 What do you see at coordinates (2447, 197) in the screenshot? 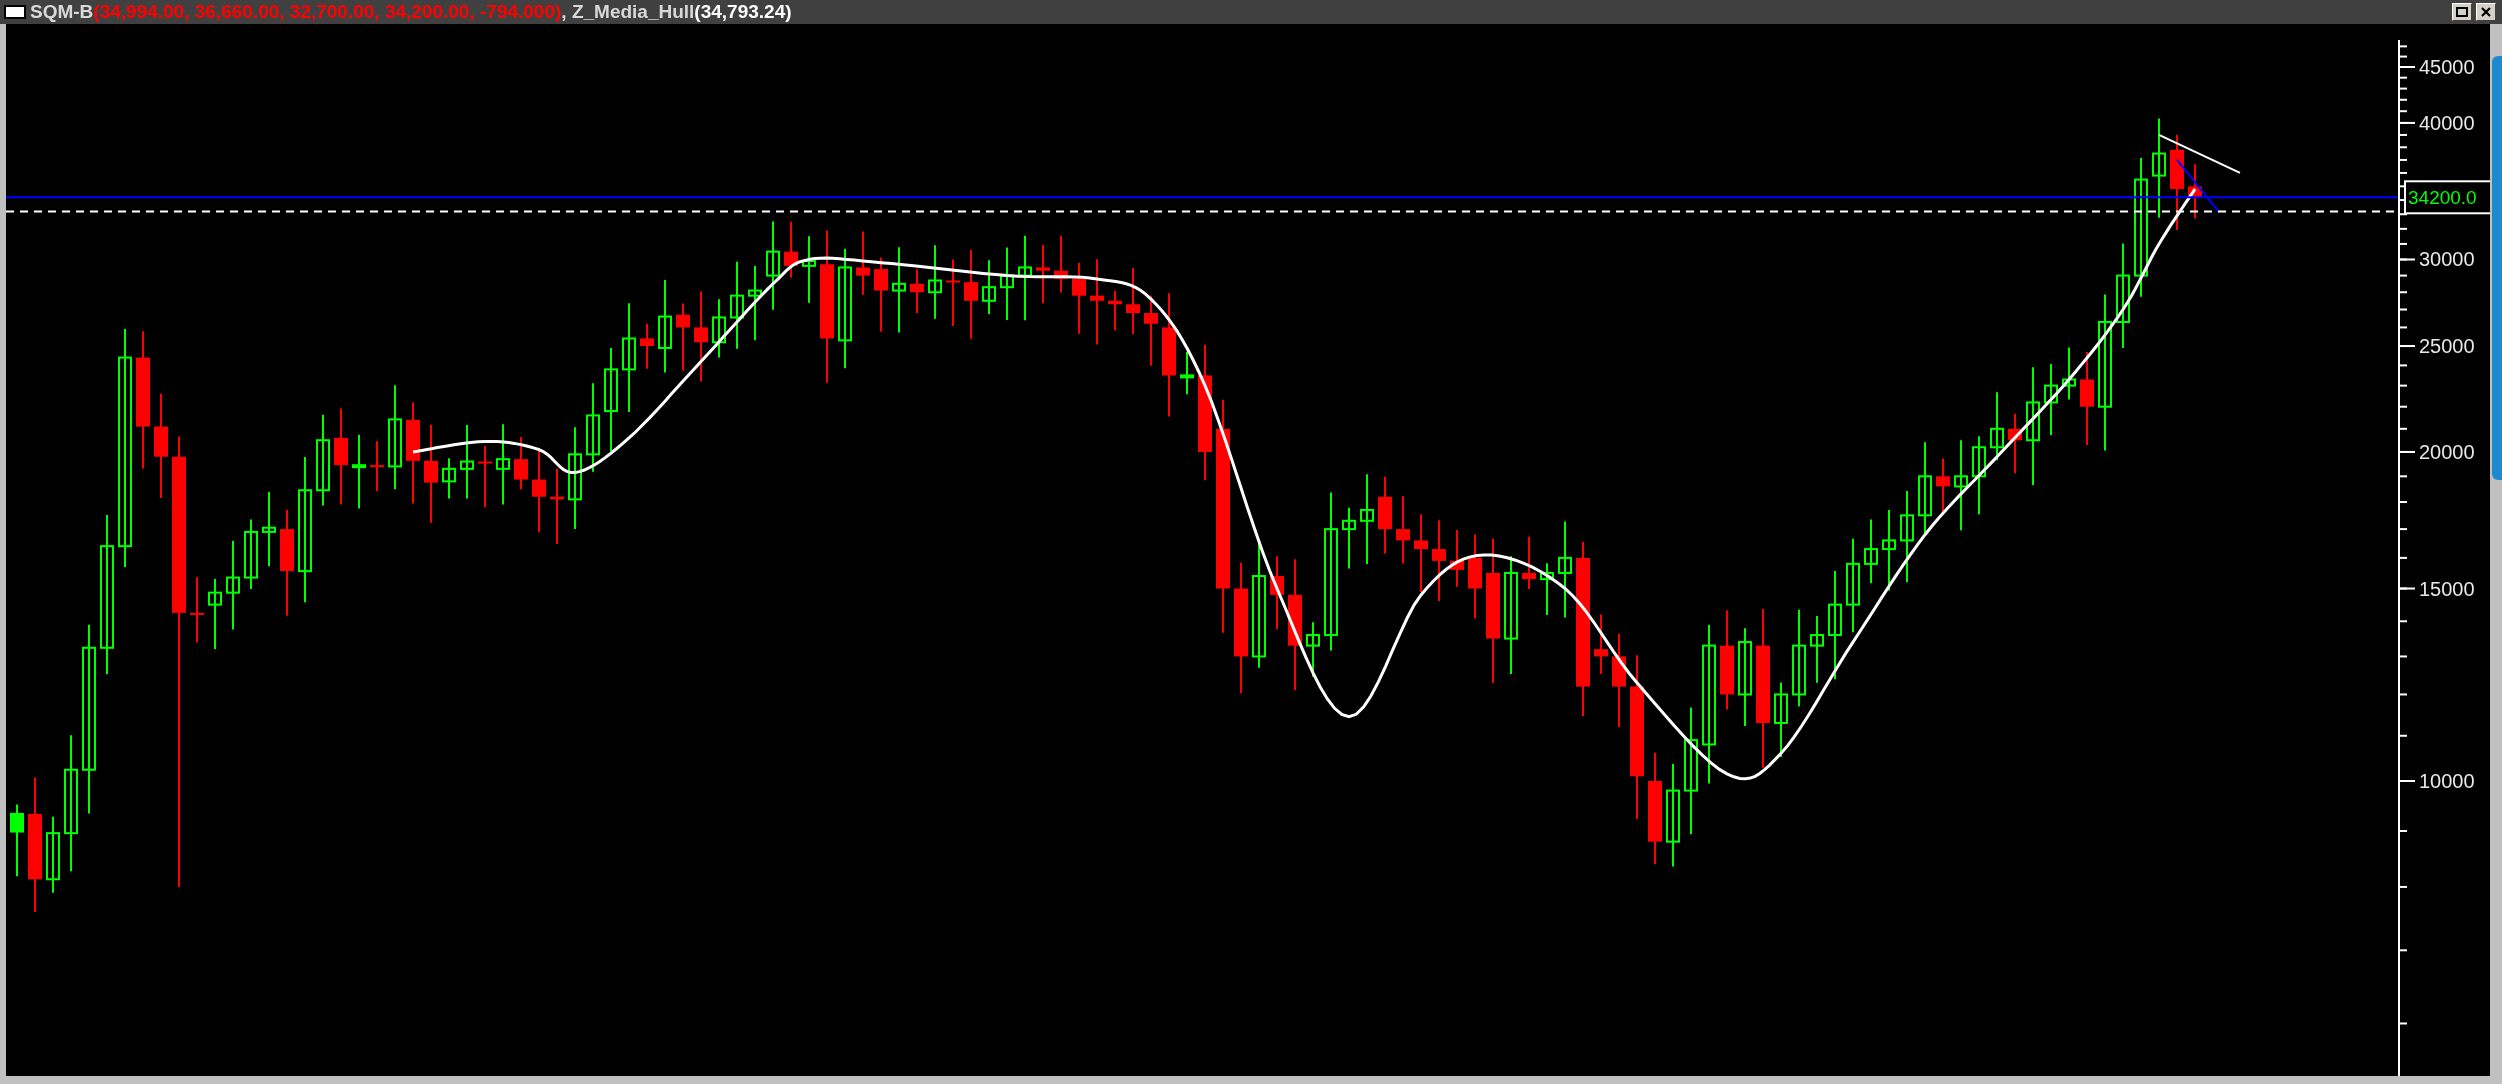
I see `last-price-tag: 34200.0` at bounding box center [2447, 197].